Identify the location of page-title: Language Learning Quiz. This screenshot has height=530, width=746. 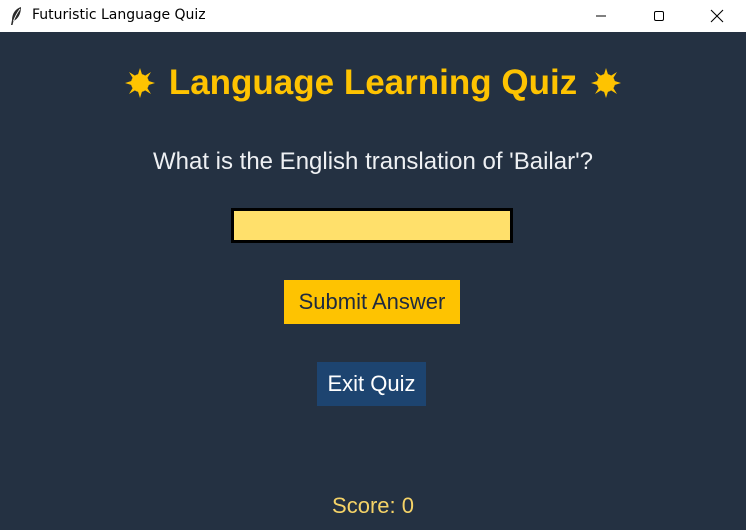
(373, 82).